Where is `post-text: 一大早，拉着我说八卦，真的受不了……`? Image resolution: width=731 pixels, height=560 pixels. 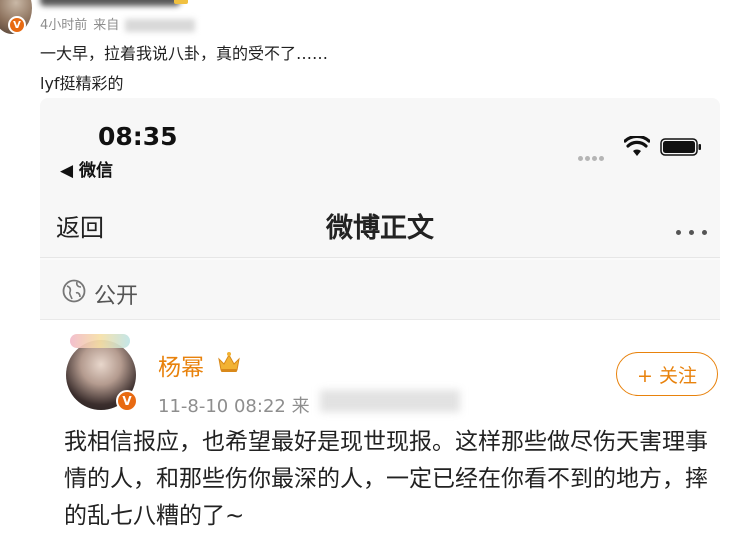 post-text: 一大早，拉着我说八卦，真的受不了…… is located at coordinates (184, 53).